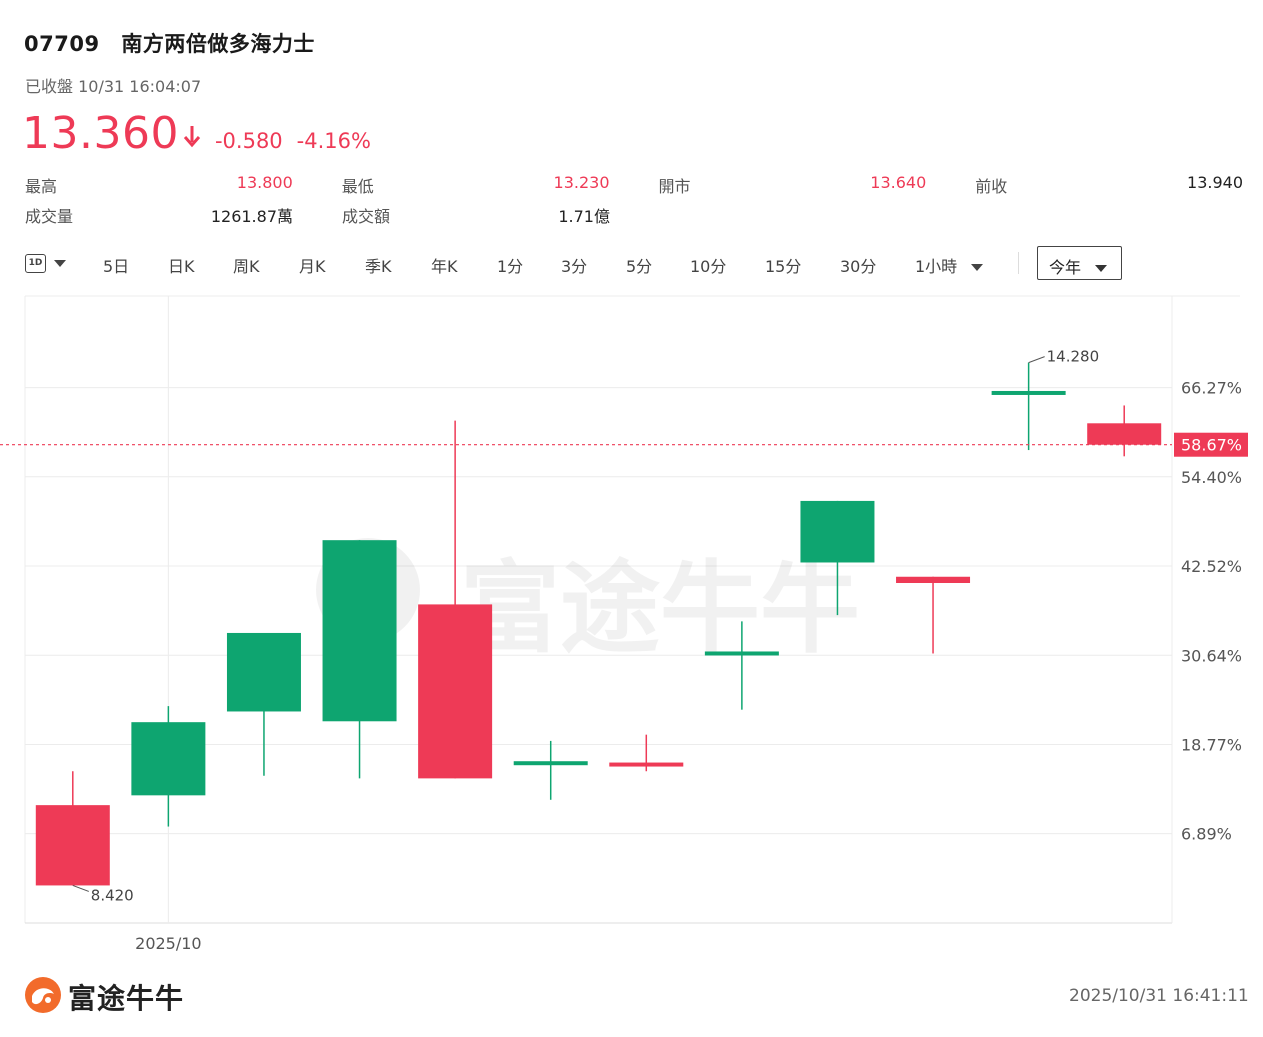  I want to click on day-view-icon: 1D, so click(35, 263).